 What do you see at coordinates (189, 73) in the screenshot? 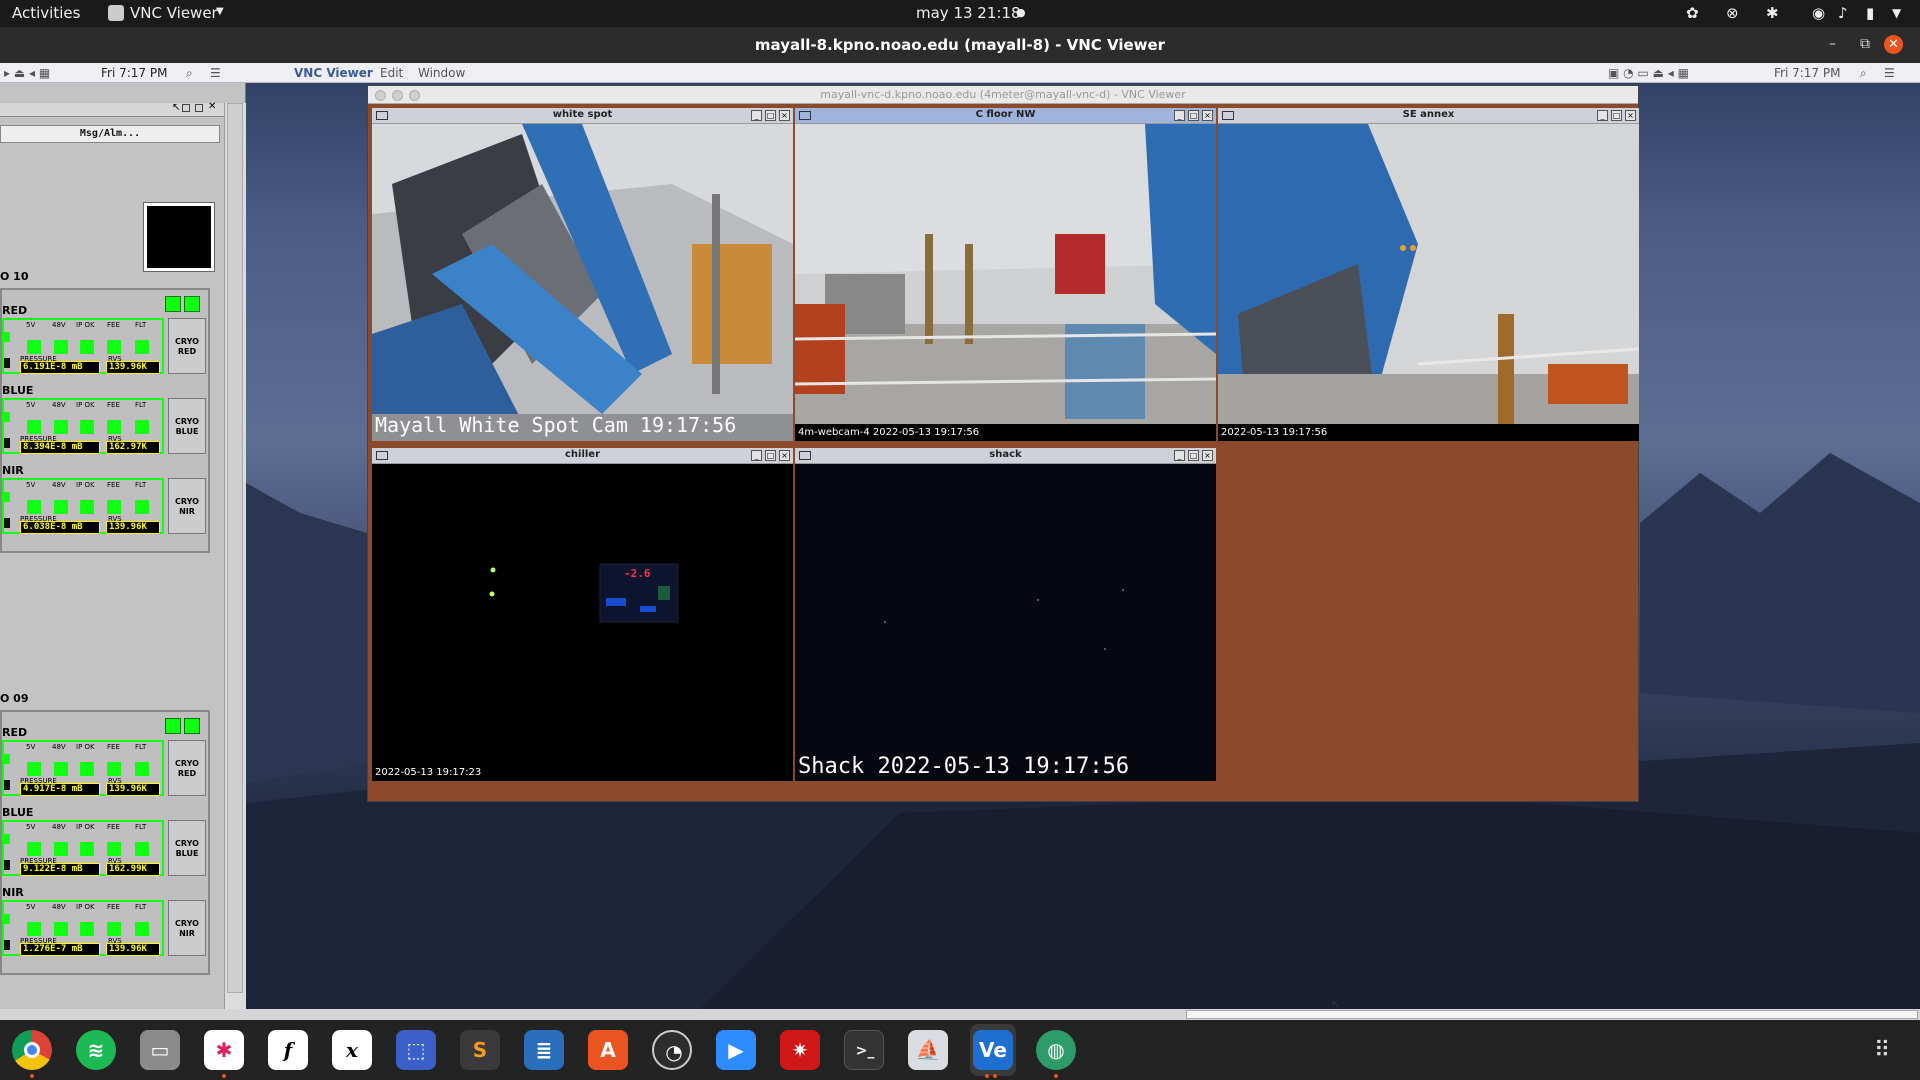
I see `spotlight-icon: ⌕` at bounding box center [189, 73].